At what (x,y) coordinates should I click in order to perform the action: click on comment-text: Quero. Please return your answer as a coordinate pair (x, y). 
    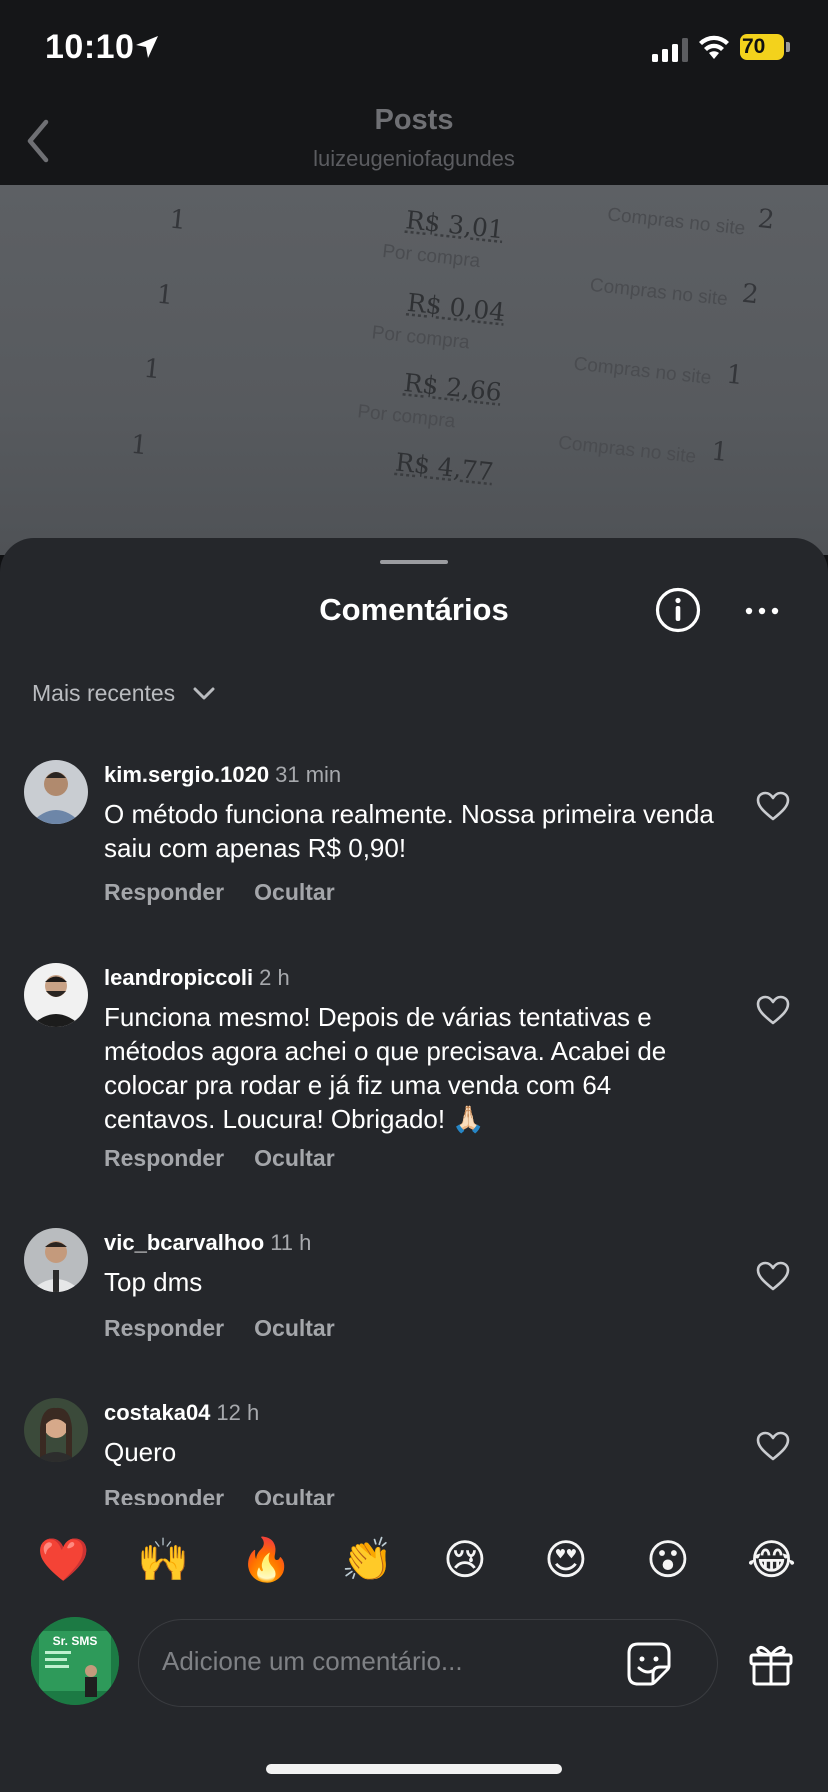
    Looking at the image, I should click on (140, 1452).